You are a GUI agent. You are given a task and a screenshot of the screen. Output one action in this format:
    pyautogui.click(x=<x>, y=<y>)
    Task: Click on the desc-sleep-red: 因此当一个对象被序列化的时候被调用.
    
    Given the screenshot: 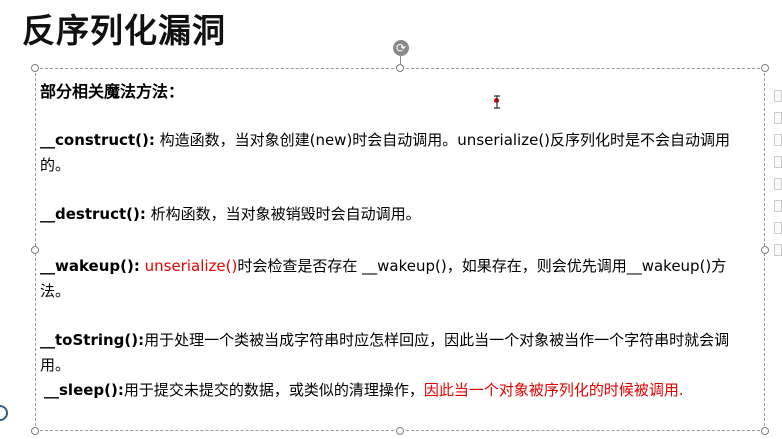 What is the action you would take?
    pyautogui.click(x=553, y=390)
    